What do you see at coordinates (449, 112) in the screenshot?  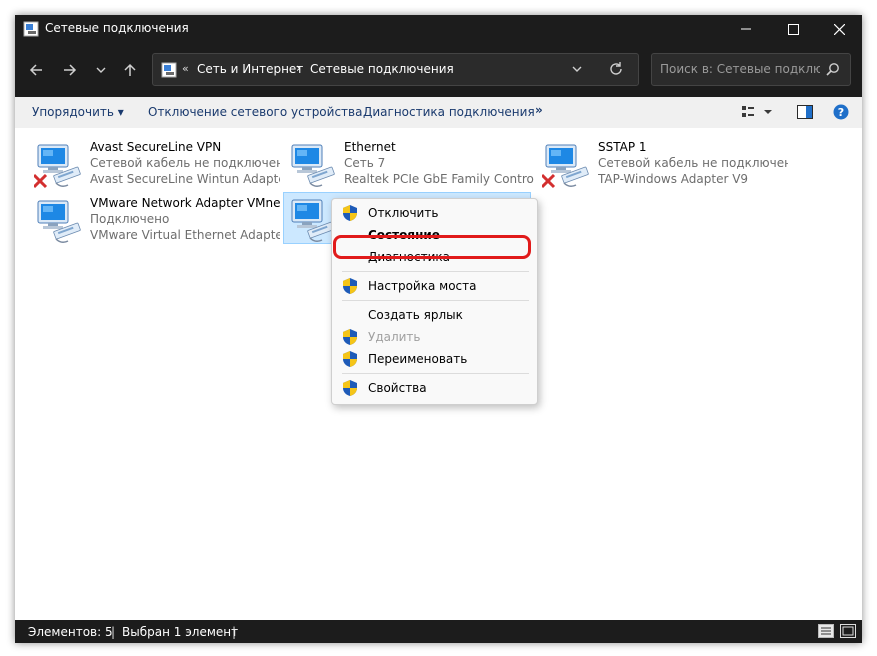 I see `diagnose-connection-button: Диагностика подключения` at bounding box center [449, 112].